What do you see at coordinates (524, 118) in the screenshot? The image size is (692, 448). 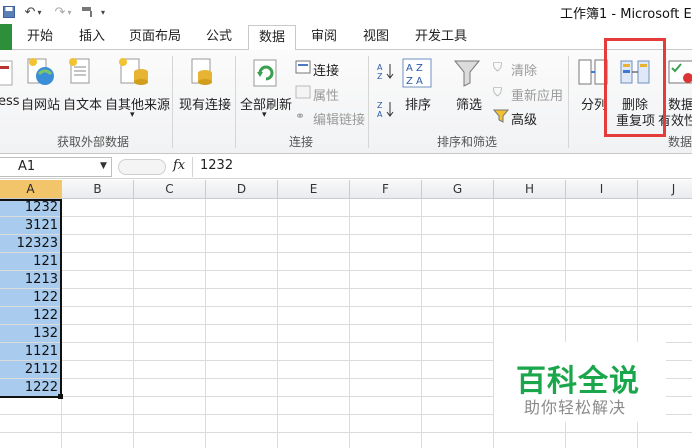 I see `advanced-filter-button: 高级` at bounding box center [524, 118].